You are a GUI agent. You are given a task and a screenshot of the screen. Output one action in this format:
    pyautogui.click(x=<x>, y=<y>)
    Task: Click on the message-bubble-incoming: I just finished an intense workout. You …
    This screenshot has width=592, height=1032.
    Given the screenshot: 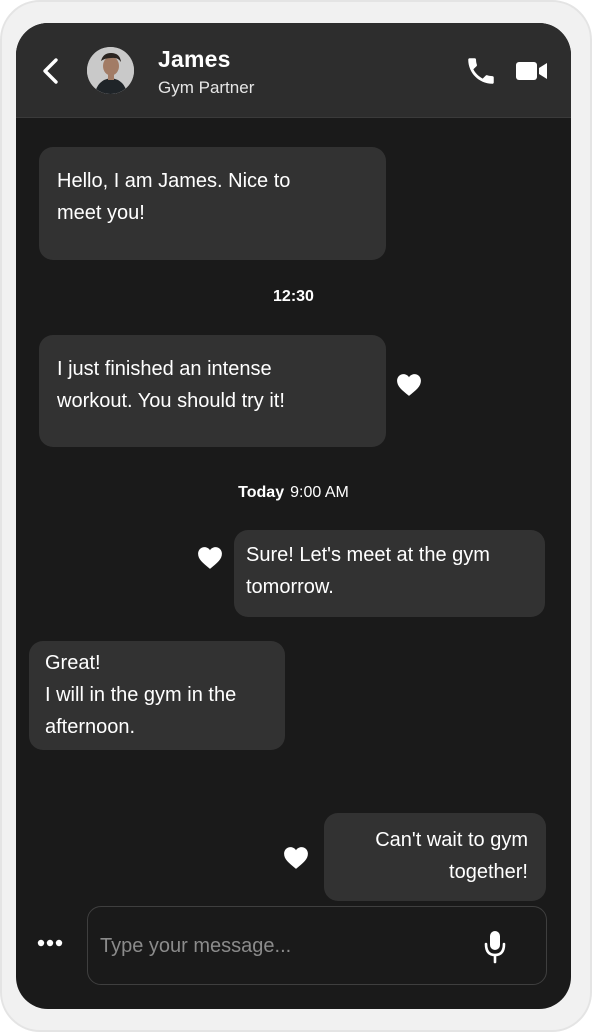 What is the action you would take?
    pyautogui.click(x=212, y=391)
    